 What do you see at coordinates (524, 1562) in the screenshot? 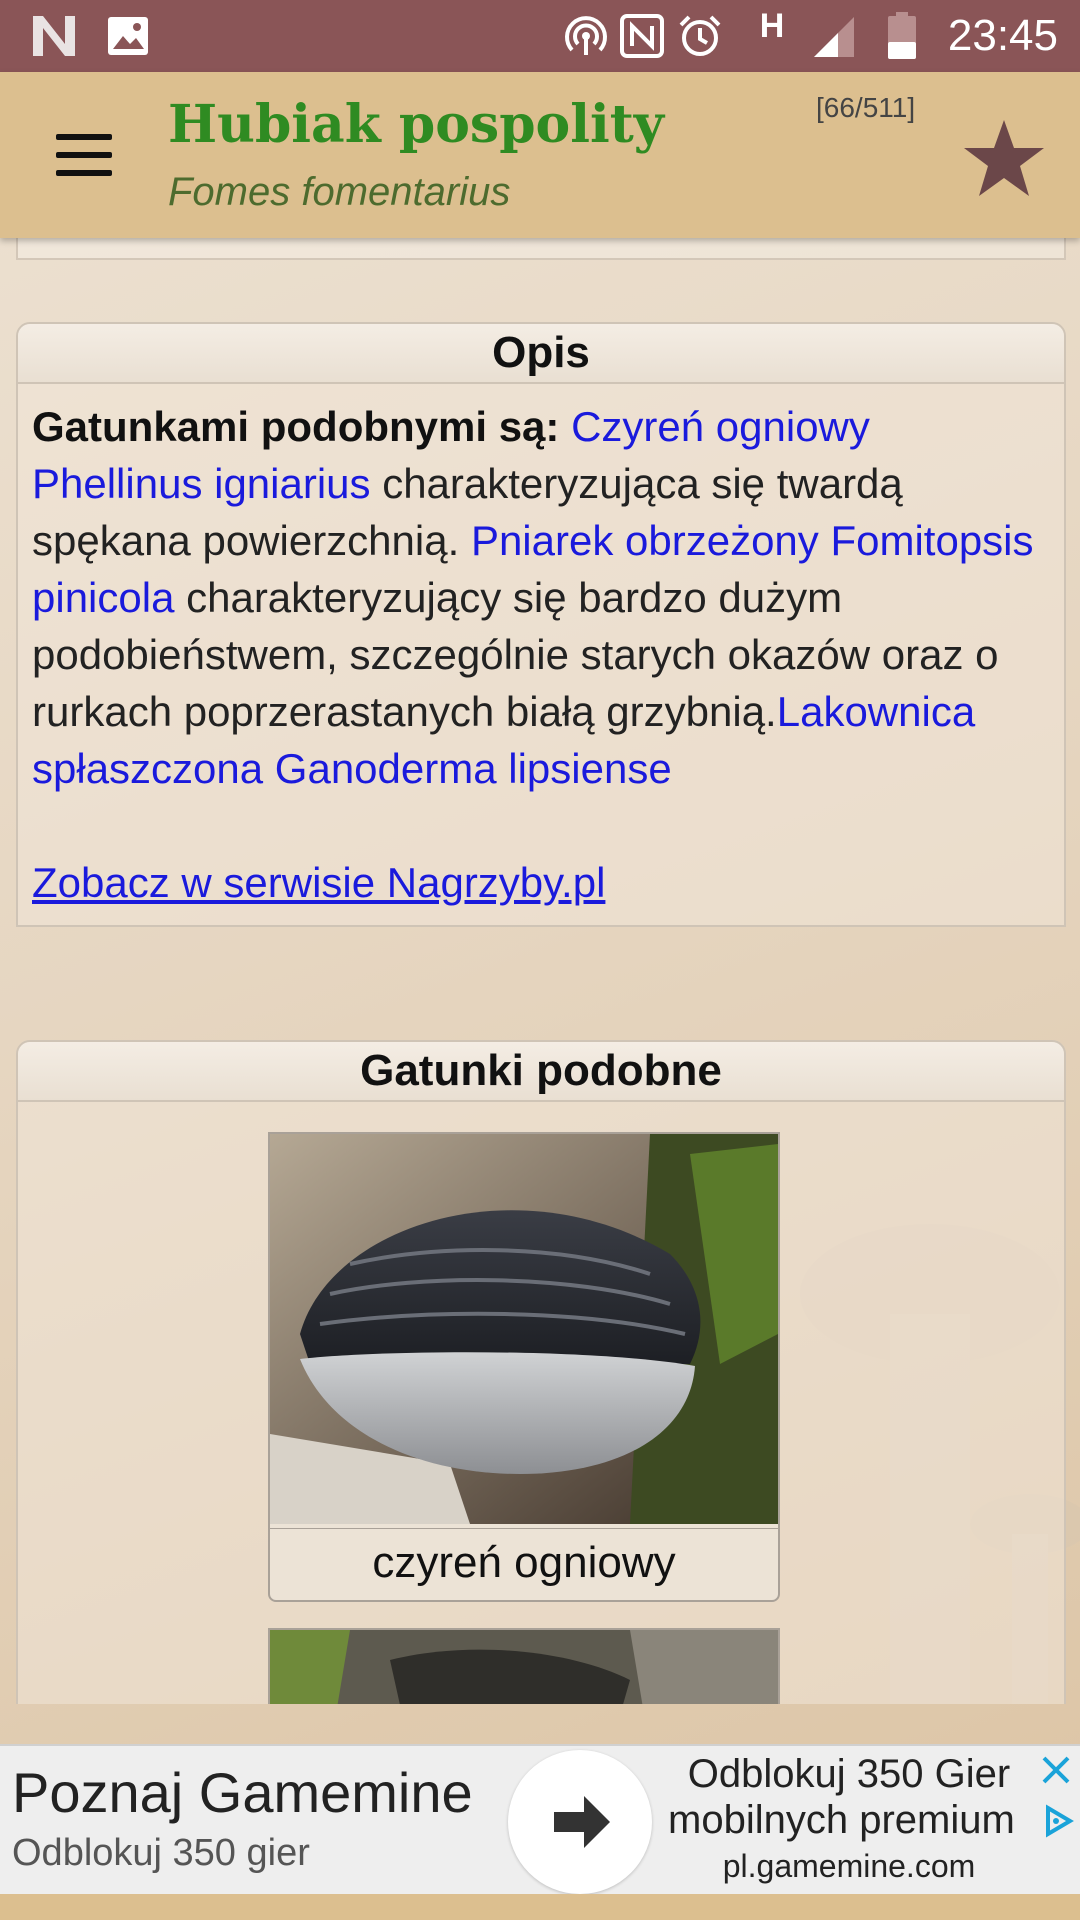
I see `species-caption: czyreń ogniowy` at bounding box center [524, 1562].